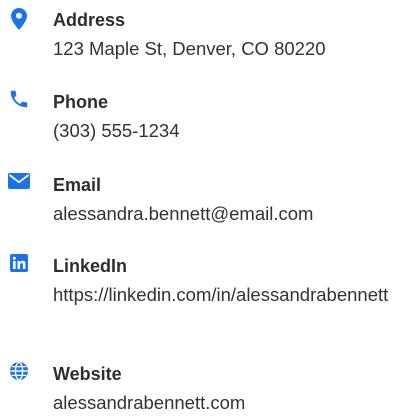  I want to click on address-label: Address, so click(89, 20).